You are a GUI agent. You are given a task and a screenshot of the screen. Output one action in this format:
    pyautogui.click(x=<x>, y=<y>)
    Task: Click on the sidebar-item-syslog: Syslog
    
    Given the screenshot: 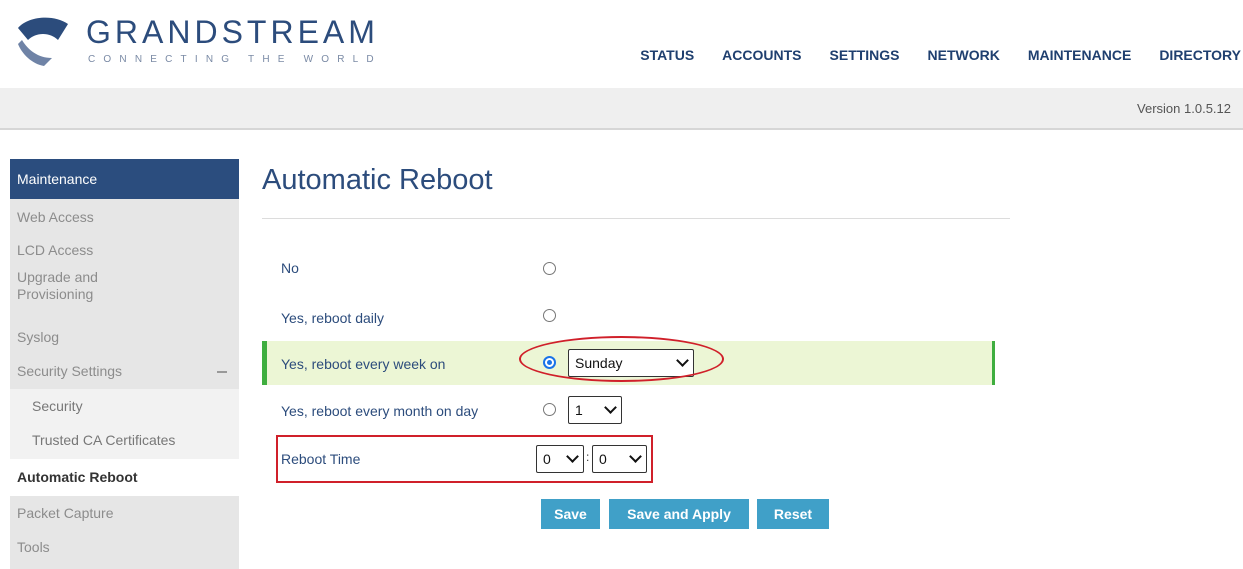 What is the action you would take?
    pyautogui.click(x=124, y=338)
    